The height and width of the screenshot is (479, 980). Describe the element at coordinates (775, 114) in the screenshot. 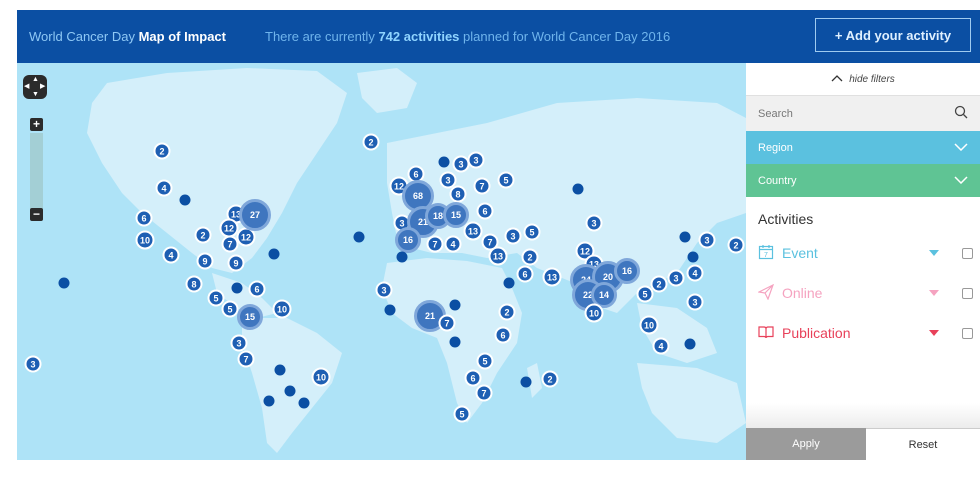

I see `search-input: Search` at that location.